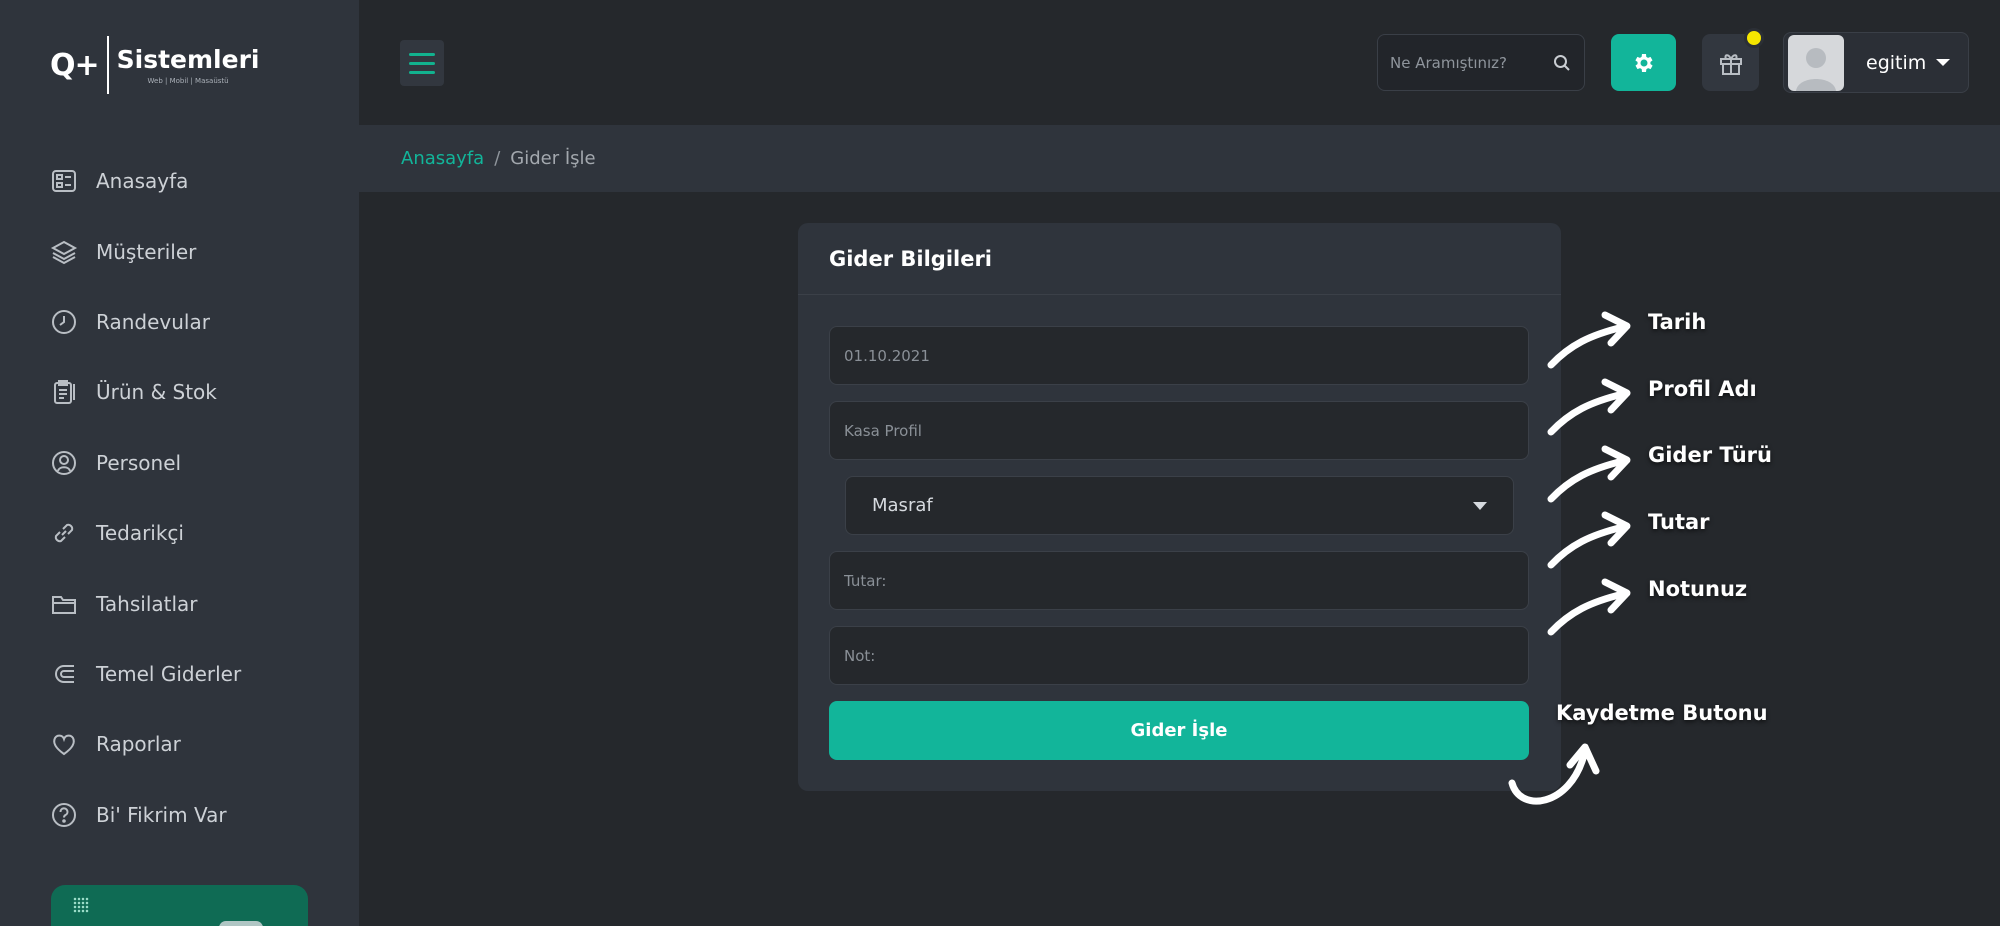  What do you see at coordinates (190, 463) in the screenshot?
I see `sidebar-item-personel: Personel` at bounding box center [190, 463].